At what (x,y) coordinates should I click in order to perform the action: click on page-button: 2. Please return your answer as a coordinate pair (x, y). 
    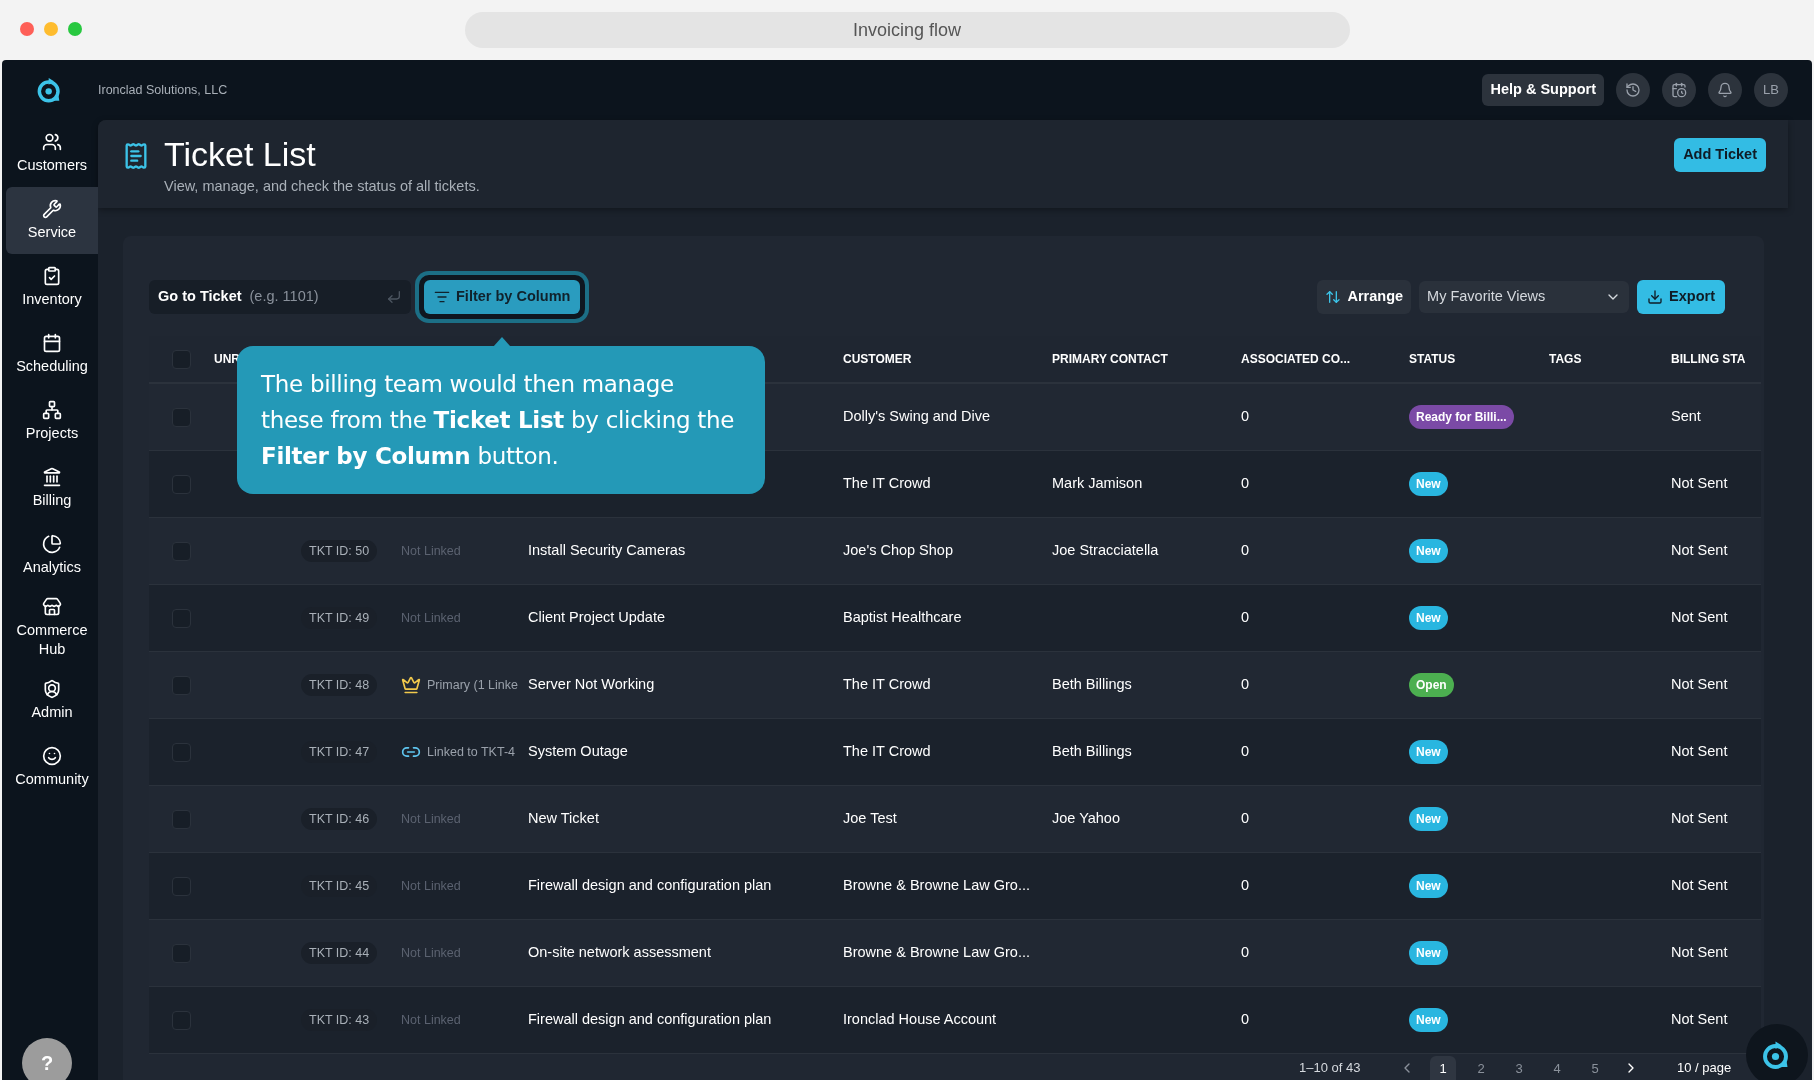
    Looking at the image, I should click on (1481, 1068).